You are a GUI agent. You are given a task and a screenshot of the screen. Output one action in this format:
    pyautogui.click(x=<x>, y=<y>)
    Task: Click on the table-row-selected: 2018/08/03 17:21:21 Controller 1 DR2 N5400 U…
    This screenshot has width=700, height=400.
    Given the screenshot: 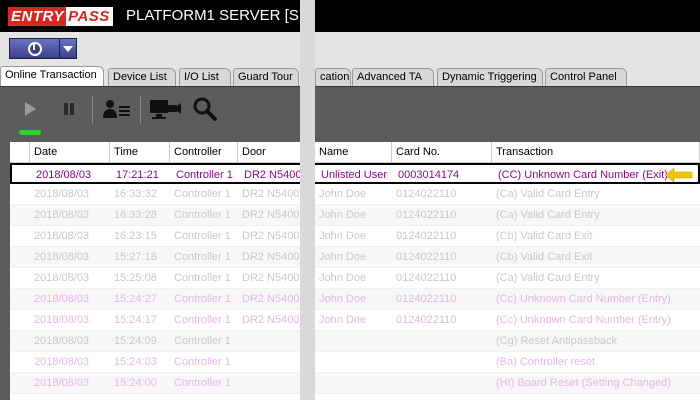 What is the action you would take?
    pyautogui.click(x=355, y=173)
    